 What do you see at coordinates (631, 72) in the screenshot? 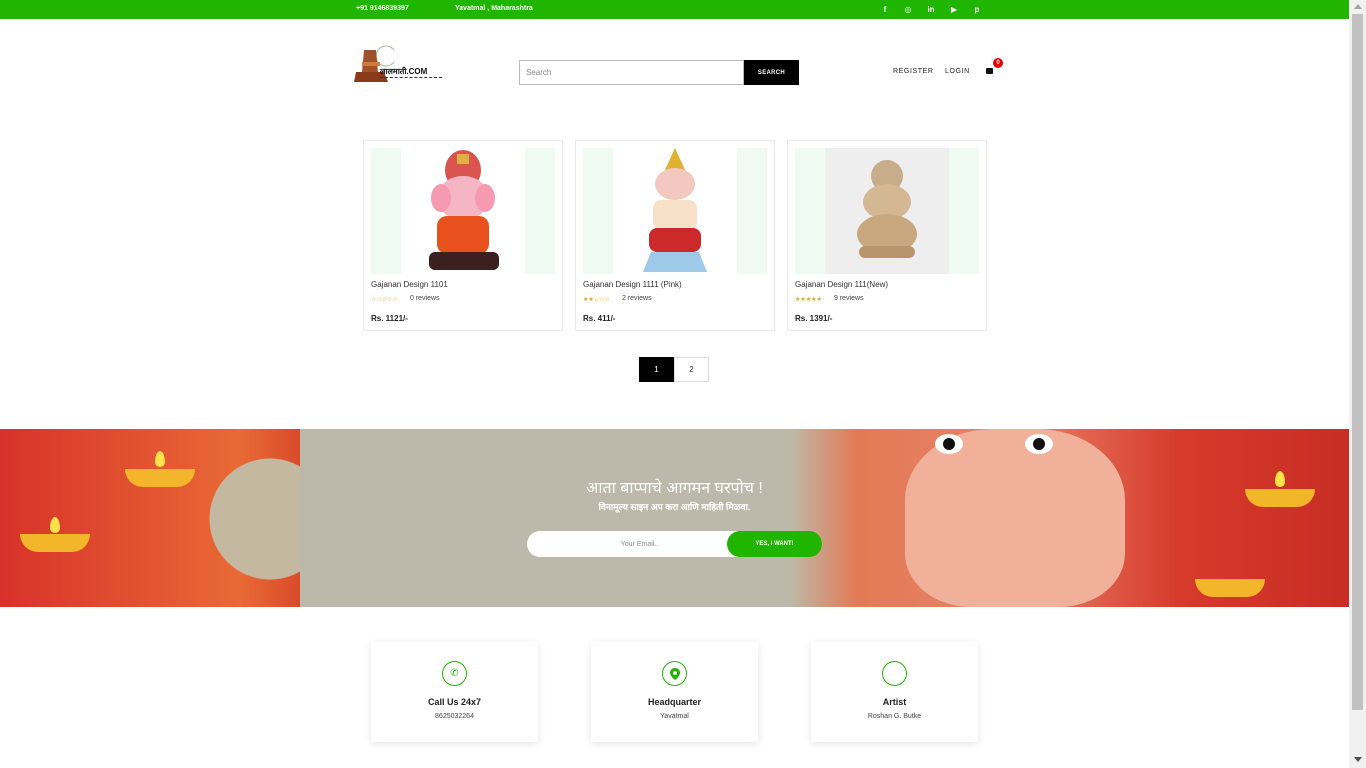
I see `search-input: Search` at bounding box center [631, 72].